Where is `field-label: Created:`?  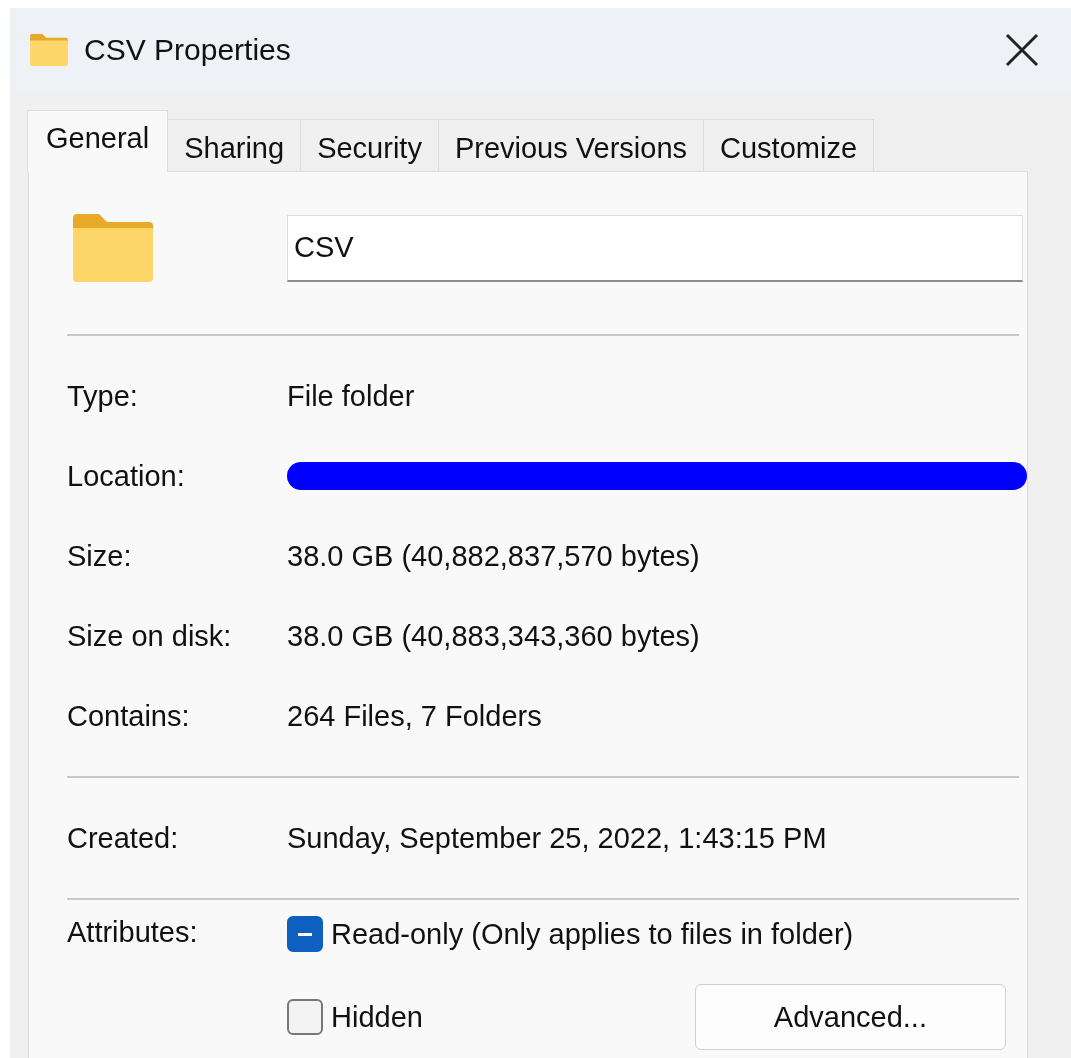 field-label: Created: is located at coordinates (123, 838).